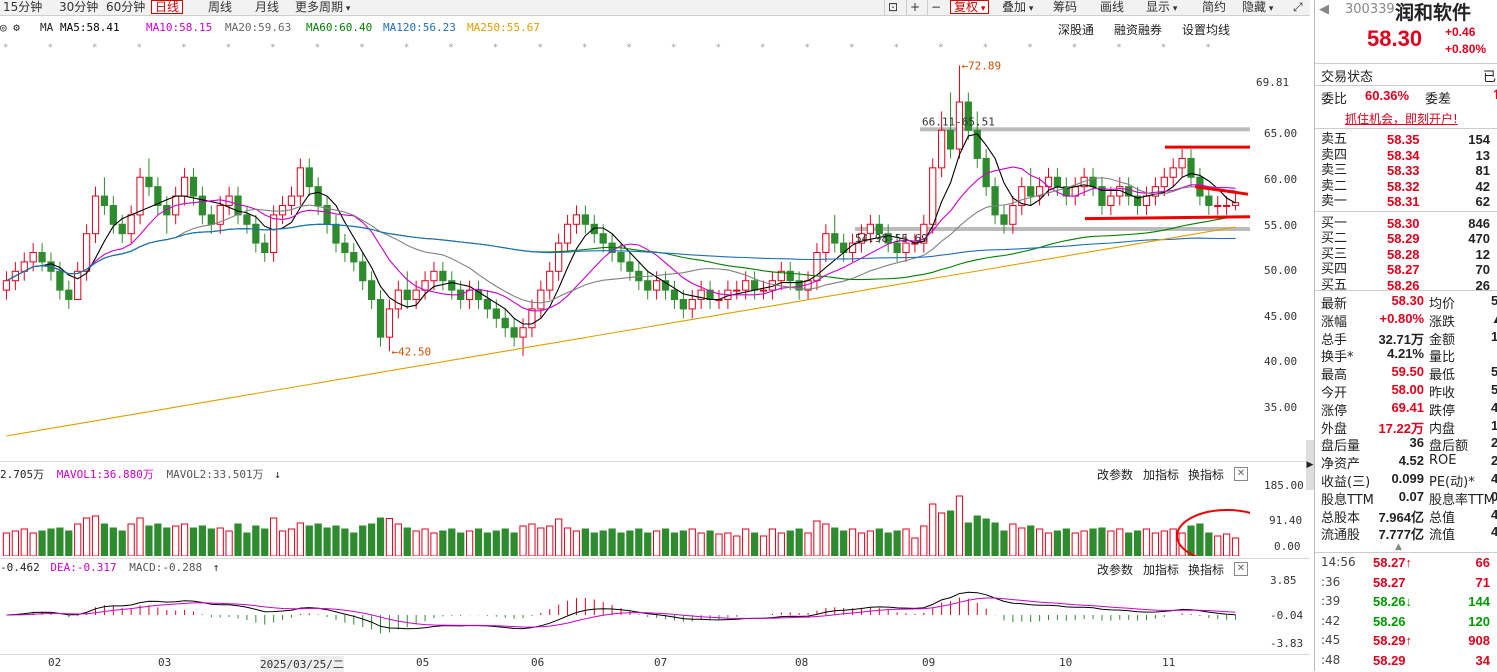 The width and height of the screenshot is (1497, 672). Describe the element at coordinates (970, 7) in the screenshot. I see `restore-rights-button: 复权` at that location.